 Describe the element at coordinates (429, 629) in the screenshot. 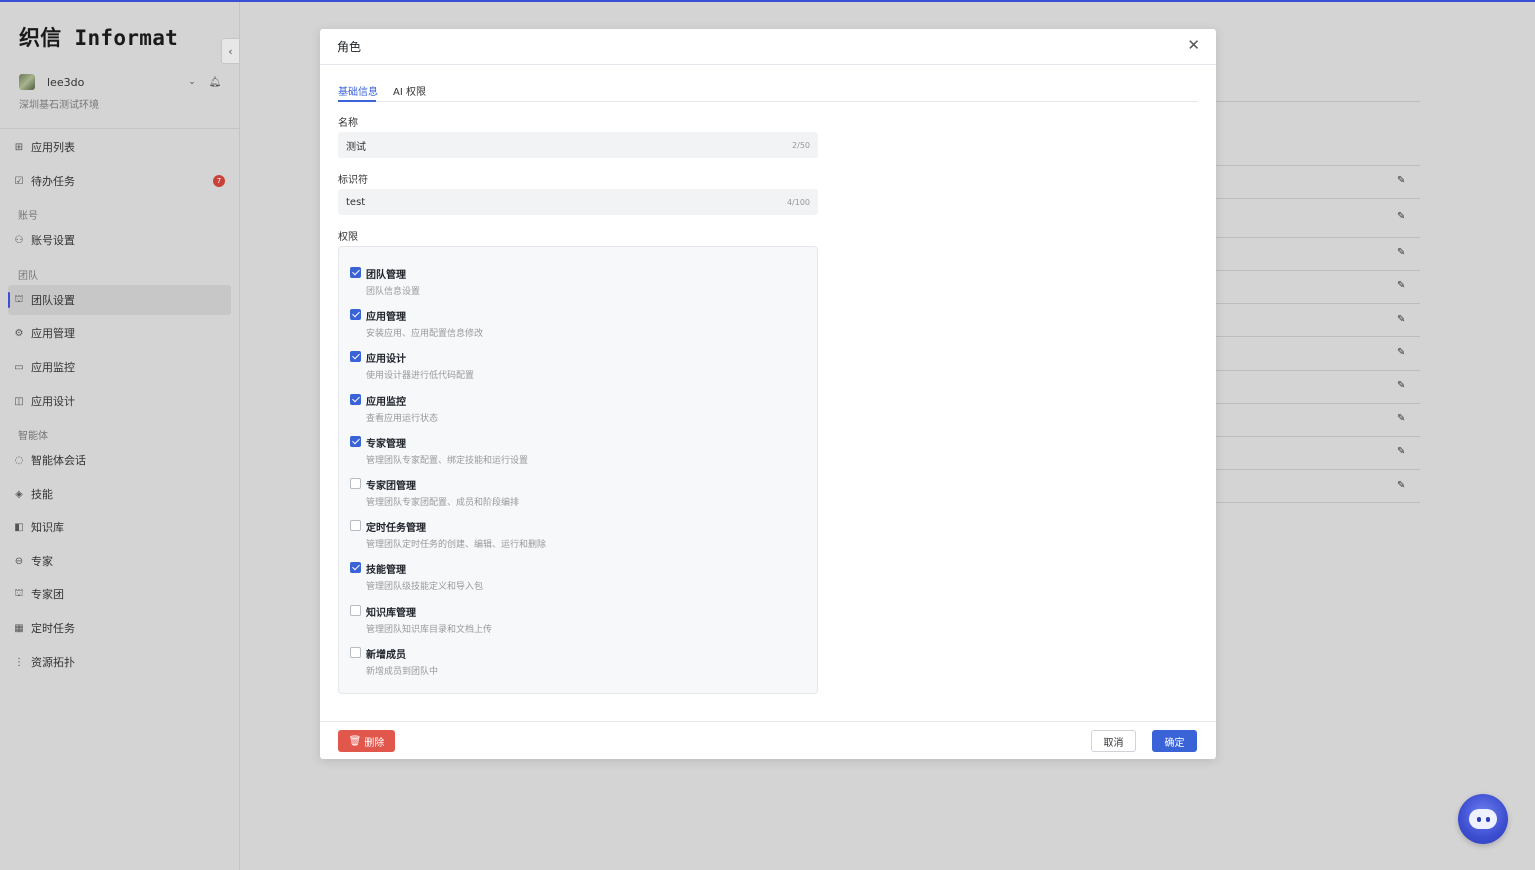

I see `permission-description: 管理团队知识库目录和文档上传` at that location.